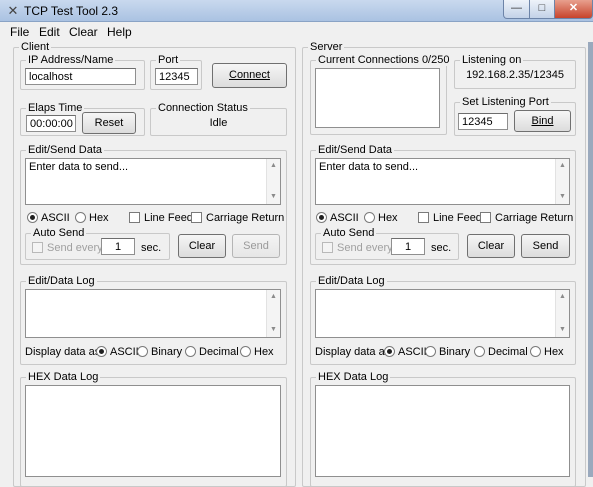  Describe the element at coordinates (430, 351) in the screenshot. I see `server-display-binary-radio` at that location.